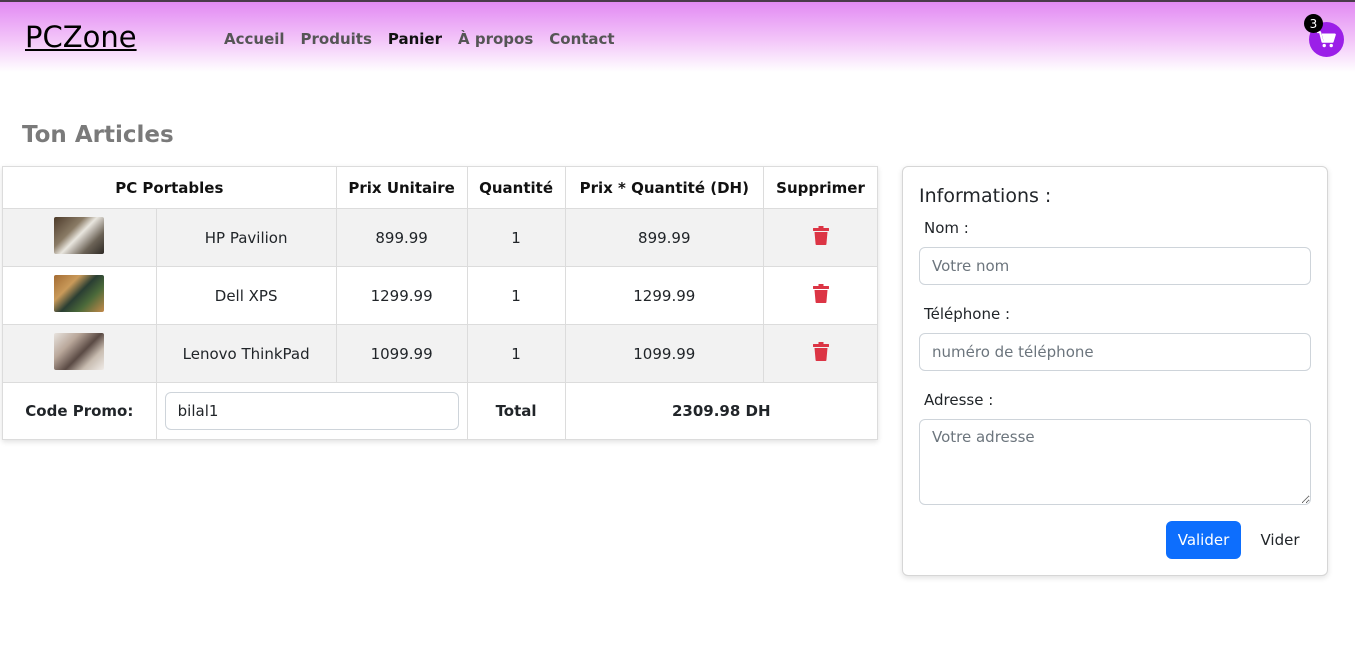 The height and width of the screenshot is (654, 1355). I want to click on total-value: 2309.98 DH, so click(721, 411).